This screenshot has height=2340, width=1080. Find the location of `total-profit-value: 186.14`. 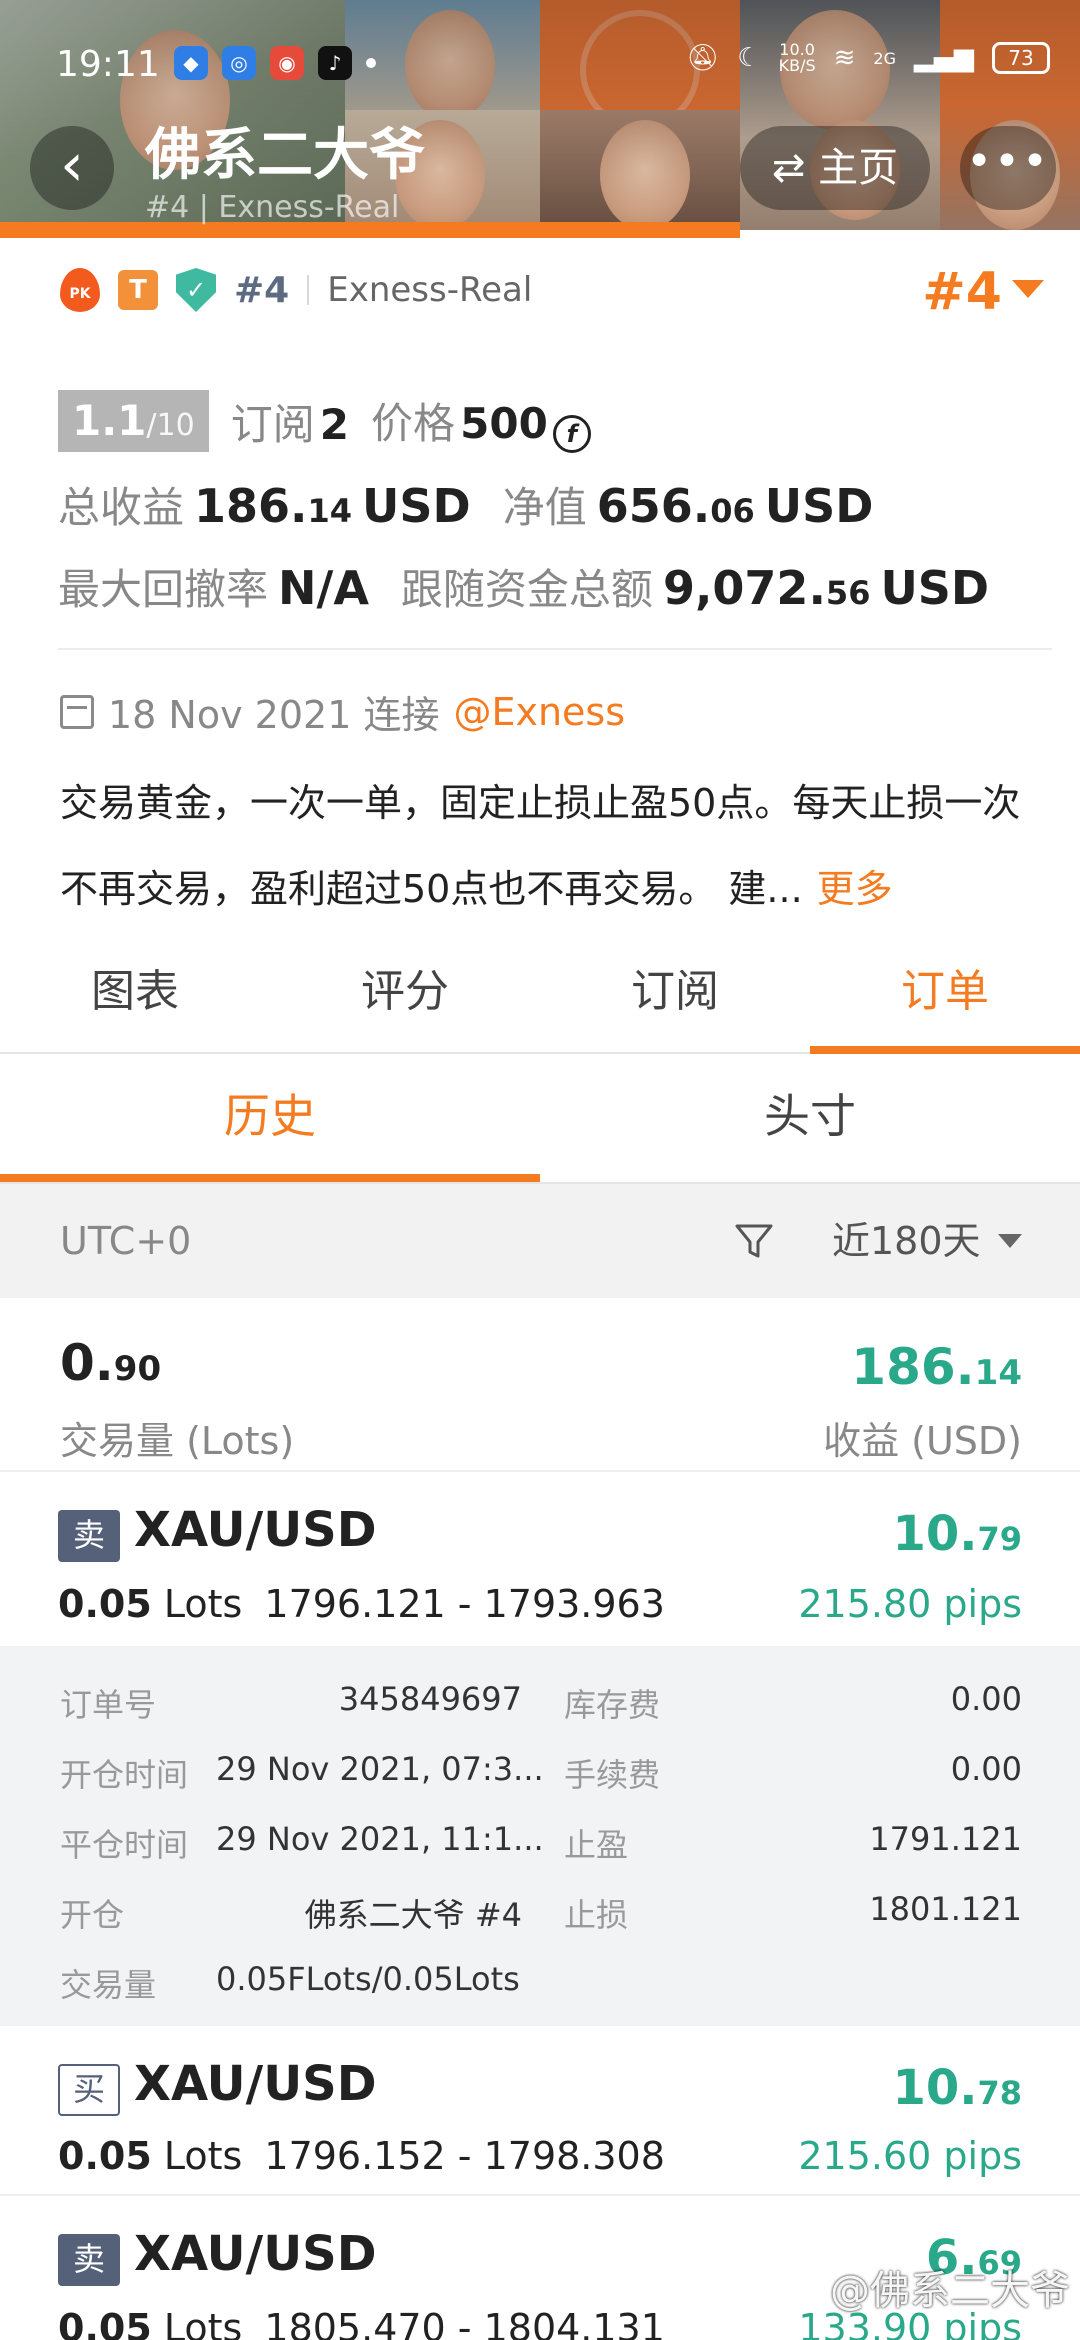

total-profit-value: 186.14 is located at coordinates (273, 506).